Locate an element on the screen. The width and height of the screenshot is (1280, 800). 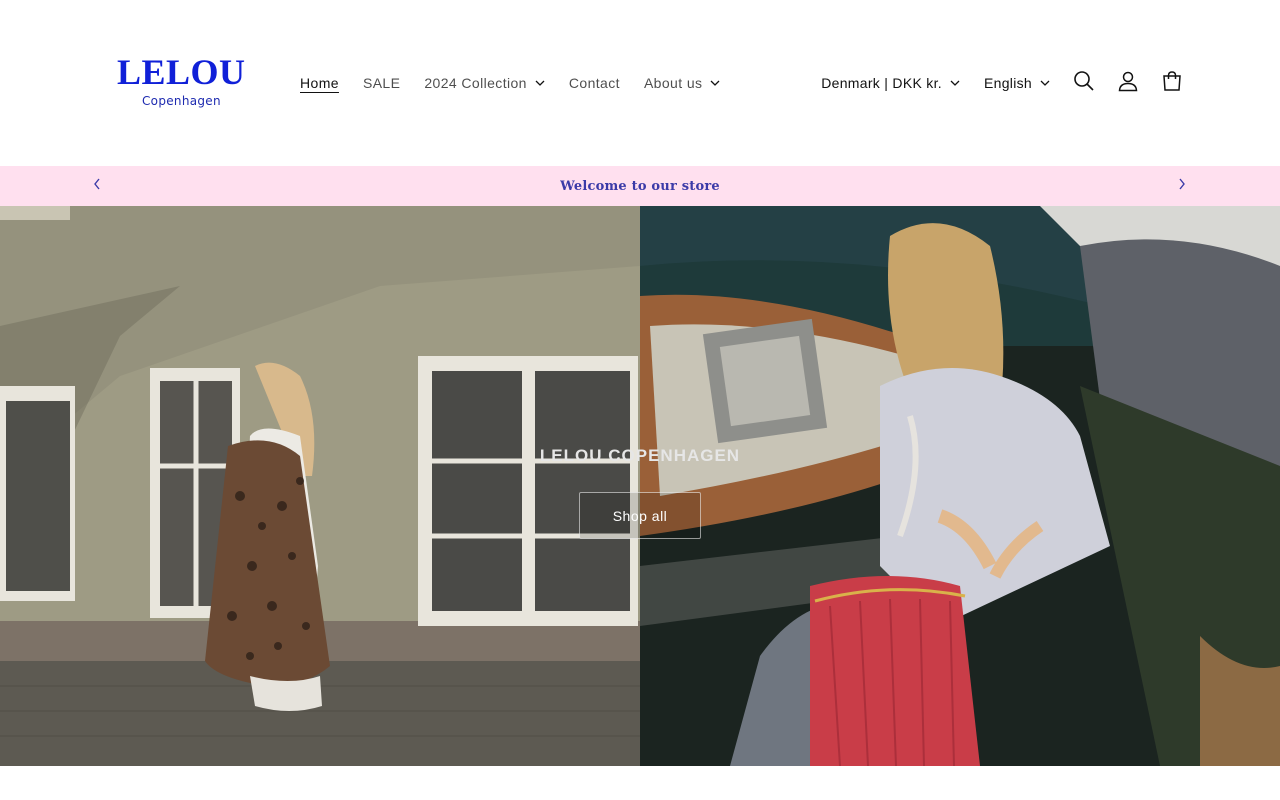
shop-all-button: Shop all is located at coordinates (640, 515).